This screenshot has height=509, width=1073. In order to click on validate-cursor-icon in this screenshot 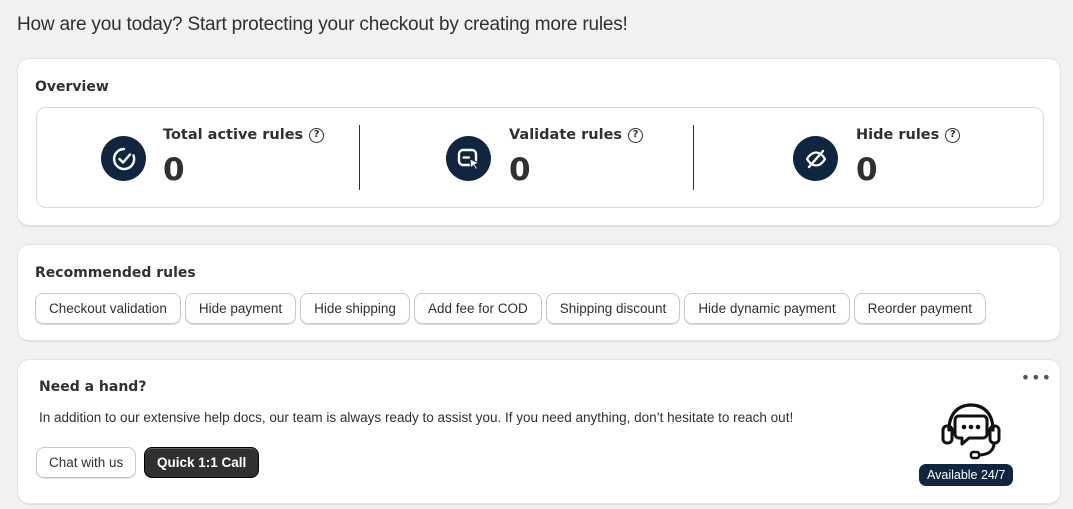, I will do `click(468, 158)`.